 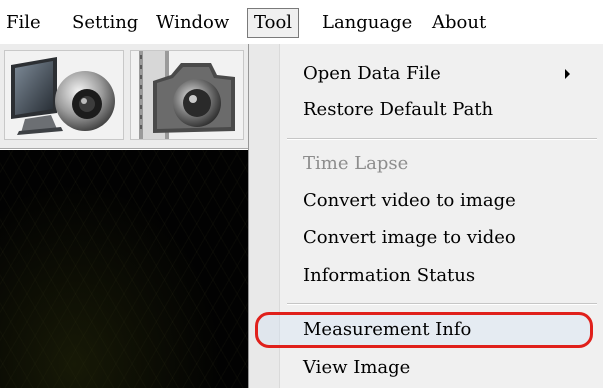 What do you see at coordinates (192, 23) in the screenshot?
I see `menu-window: Window` at bounding box center [192, 23].